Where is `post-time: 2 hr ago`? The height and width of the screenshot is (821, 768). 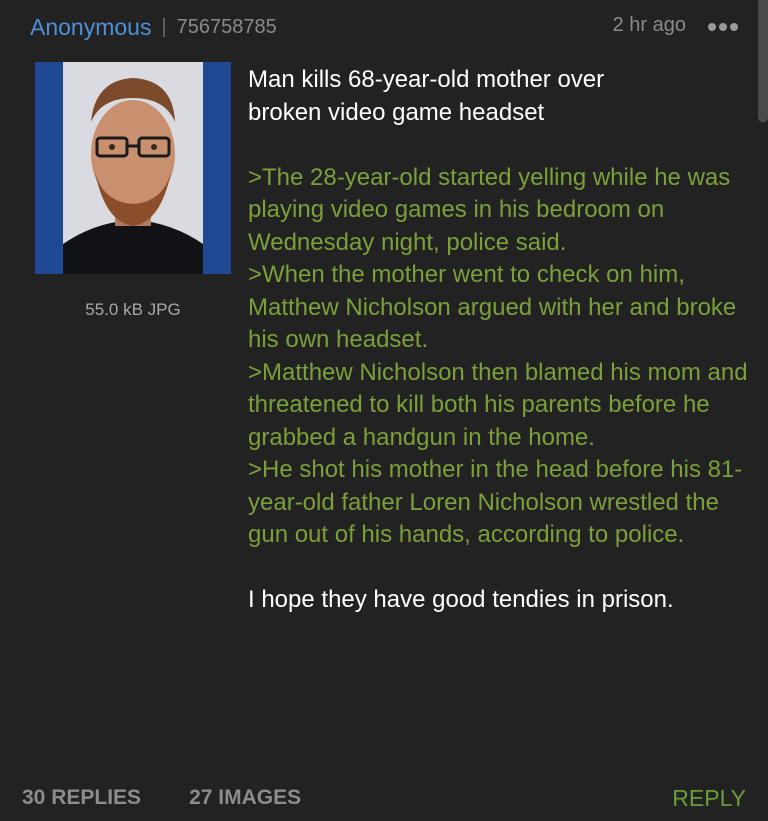
post-time: 2 hr ago is located at coordinates (649, 25).